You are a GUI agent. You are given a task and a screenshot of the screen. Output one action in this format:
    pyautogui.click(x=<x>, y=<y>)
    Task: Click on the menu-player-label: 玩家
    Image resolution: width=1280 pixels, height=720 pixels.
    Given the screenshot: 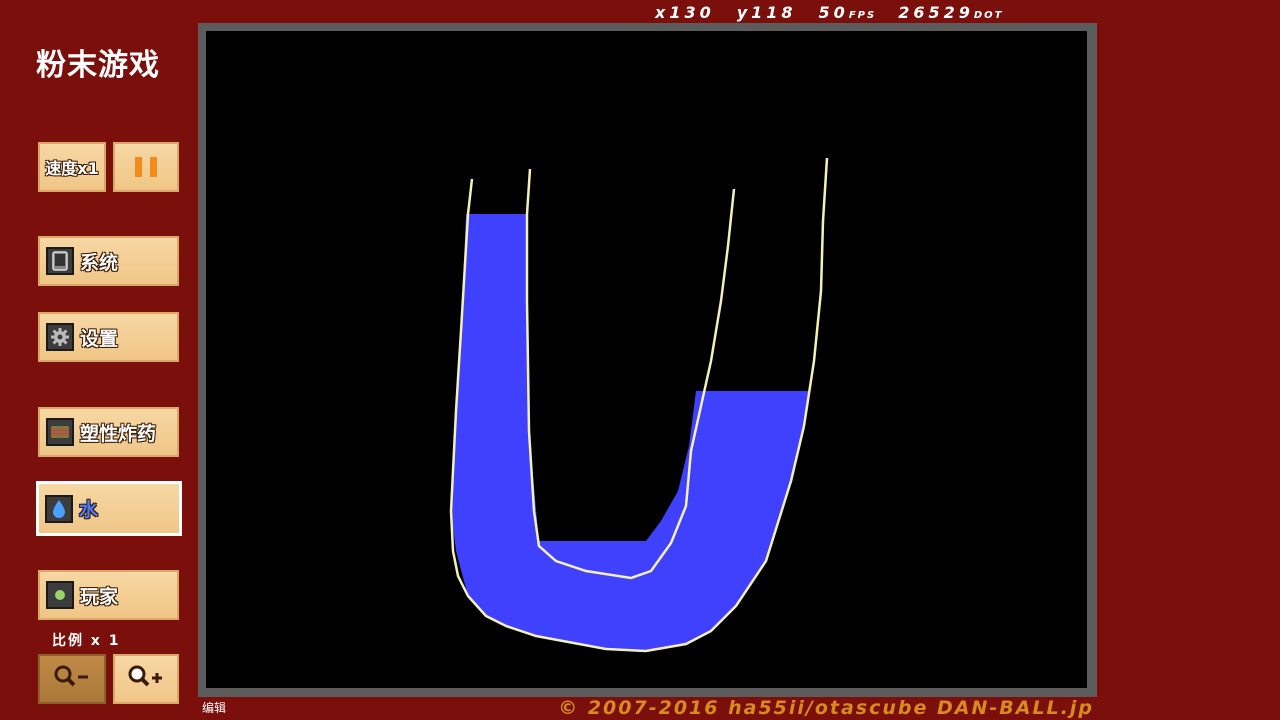 What is the action you would take?
    pyautogui.click(x=99, y=596)
    